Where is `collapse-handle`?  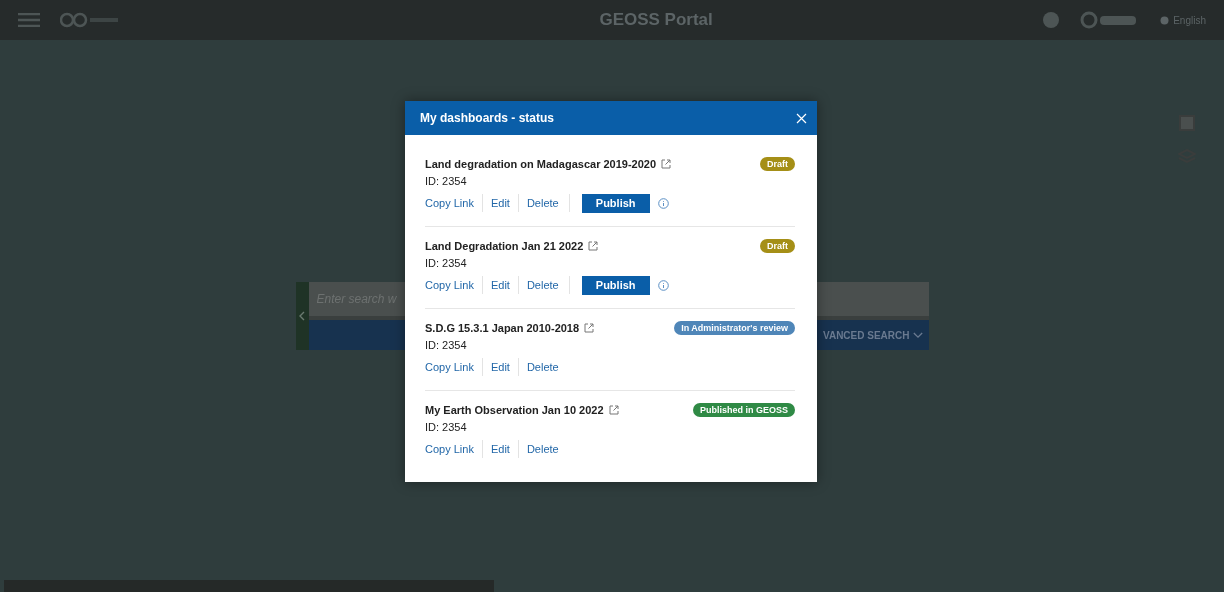
collapse-handle is located at coordinates (302, 316).